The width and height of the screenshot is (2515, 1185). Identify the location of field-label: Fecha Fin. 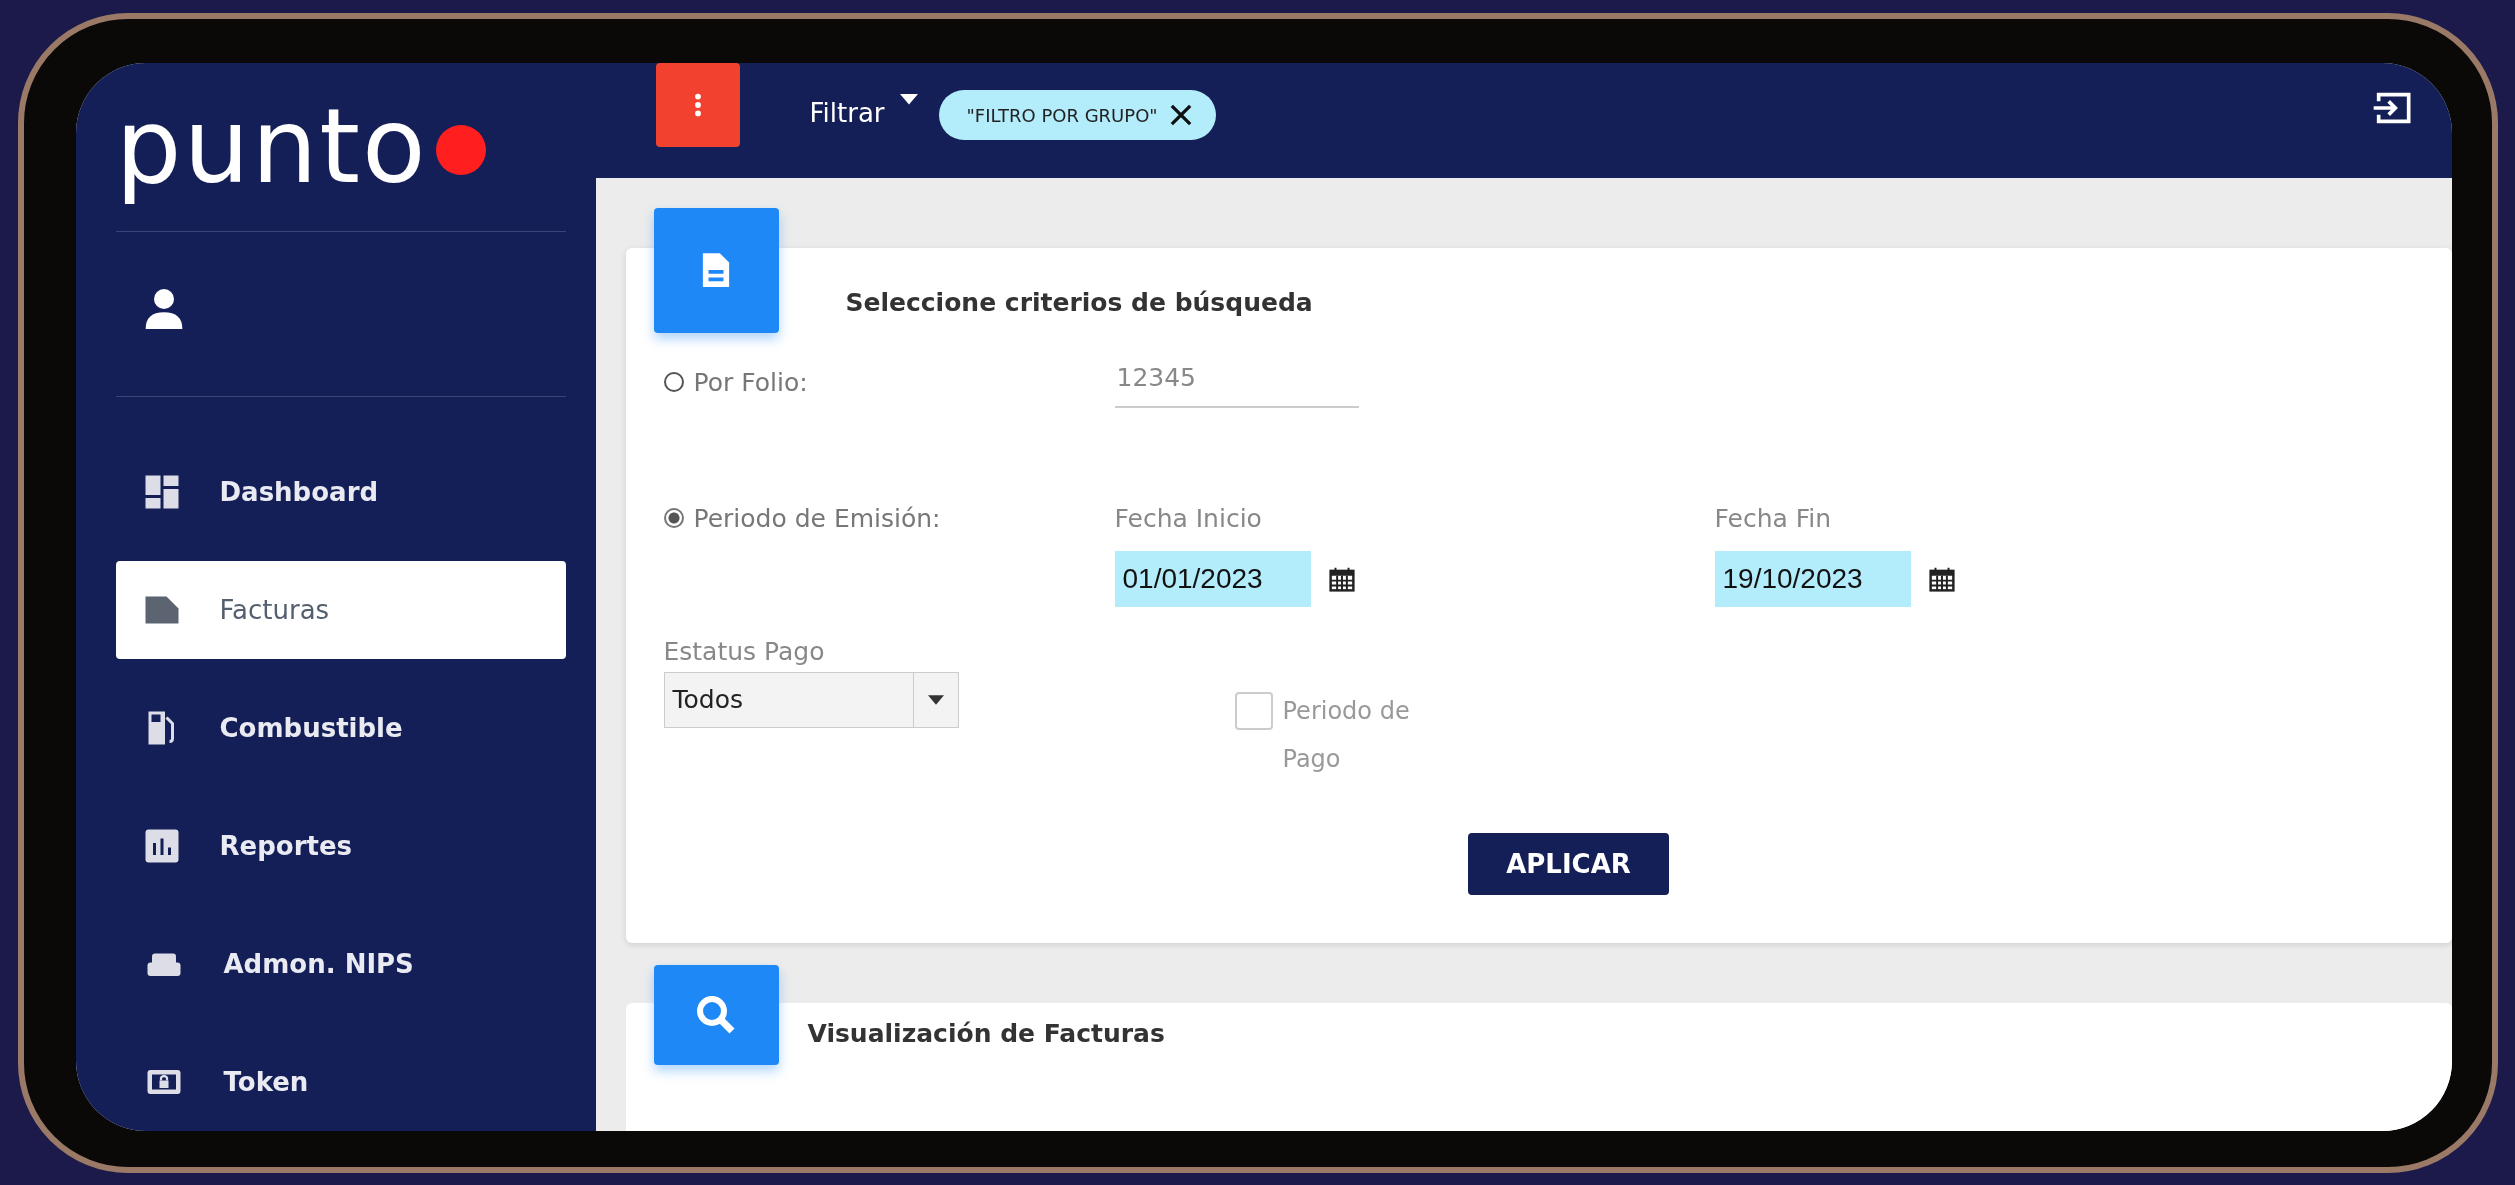
(1773, 518).